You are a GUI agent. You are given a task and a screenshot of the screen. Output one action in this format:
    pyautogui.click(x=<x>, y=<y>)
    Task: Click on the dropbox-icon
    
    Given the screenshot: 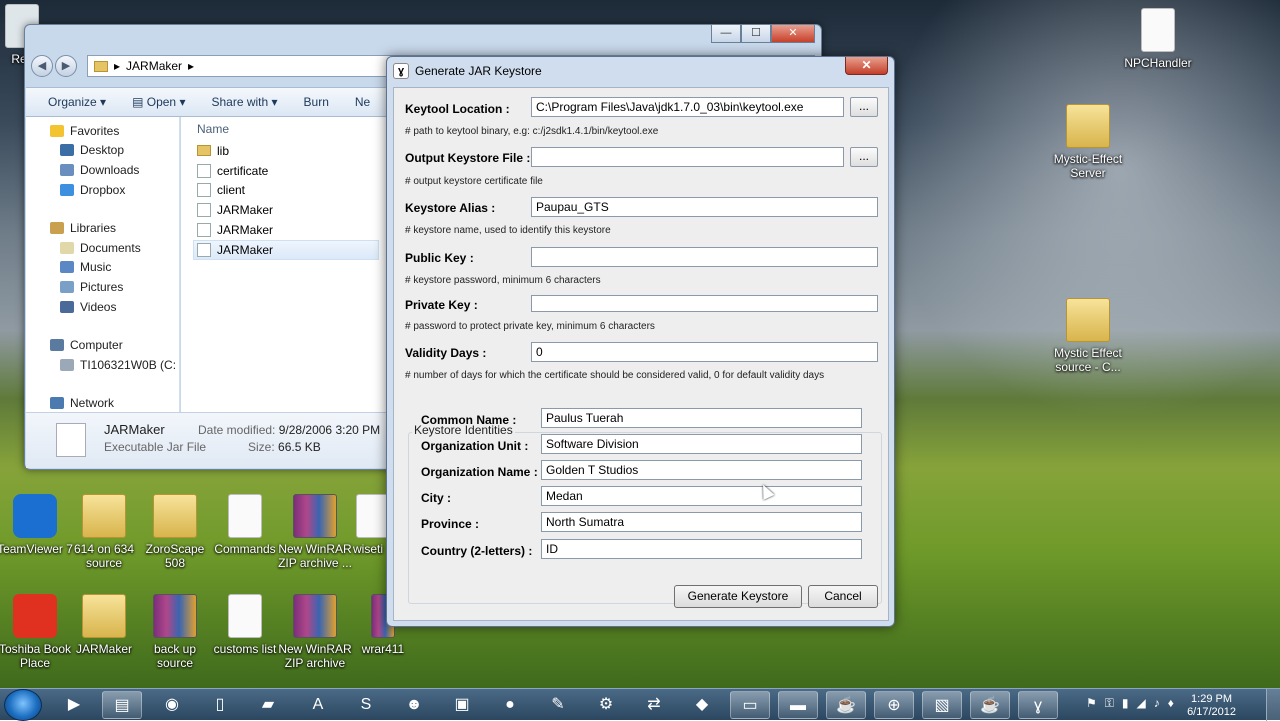 What is the action you would take?
    pyautogui.click(x=67, y=189)
    